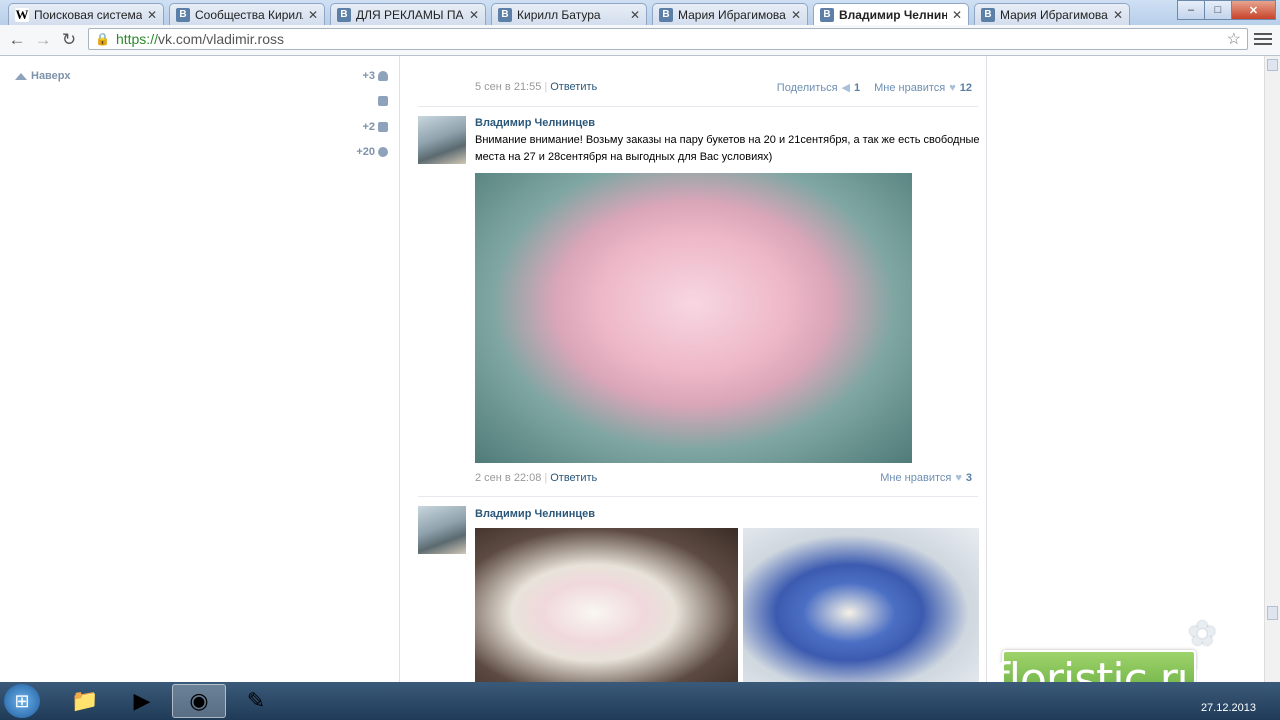 The height and width of the screenshot is (720, 1280). What do you see at coordinates (606, 605) in the screenshot?
I see `post-photo-bouquet-white` at bounding box center [606, 605].